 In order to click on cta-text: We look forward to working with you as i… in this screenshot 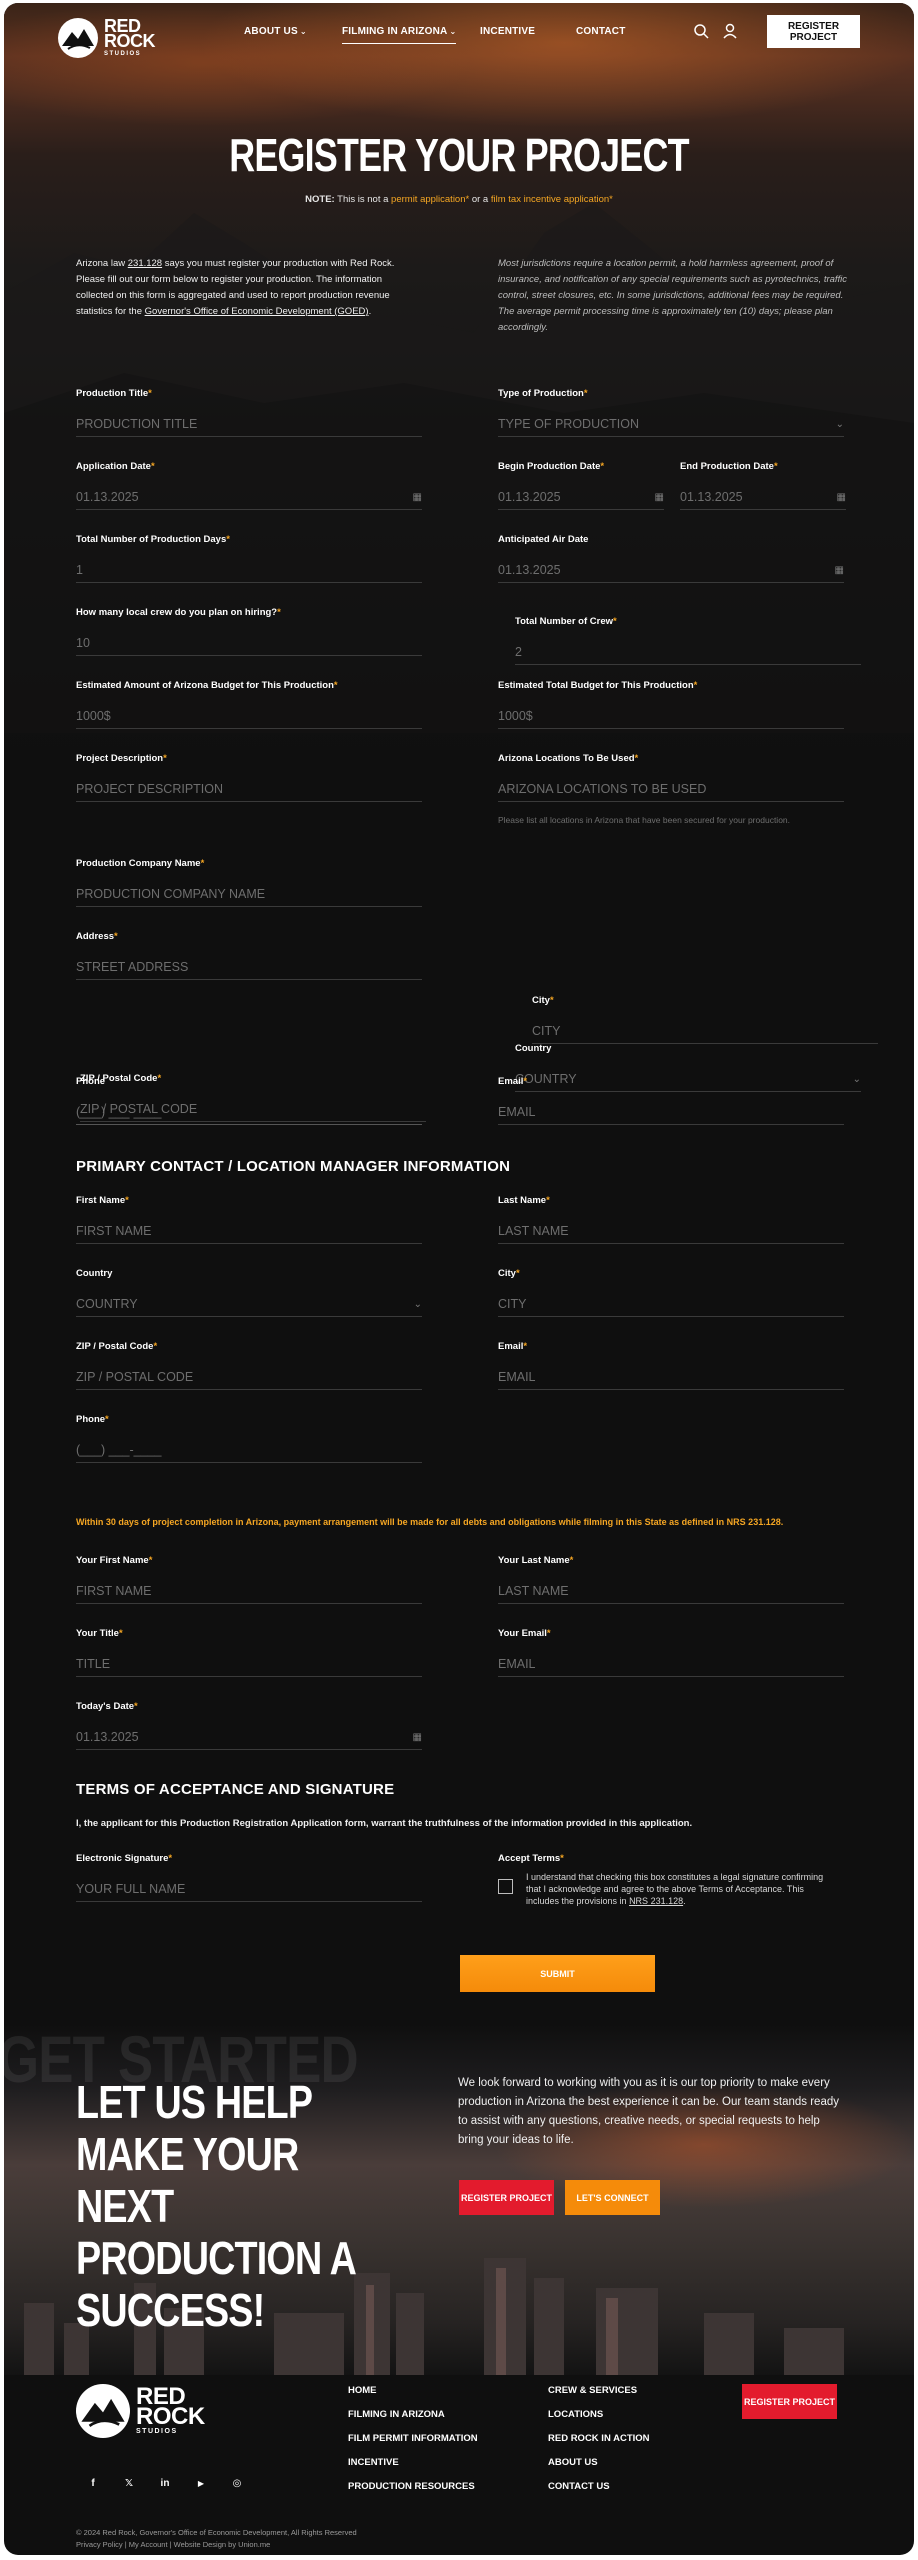, I will do `click(648, 2111)`.